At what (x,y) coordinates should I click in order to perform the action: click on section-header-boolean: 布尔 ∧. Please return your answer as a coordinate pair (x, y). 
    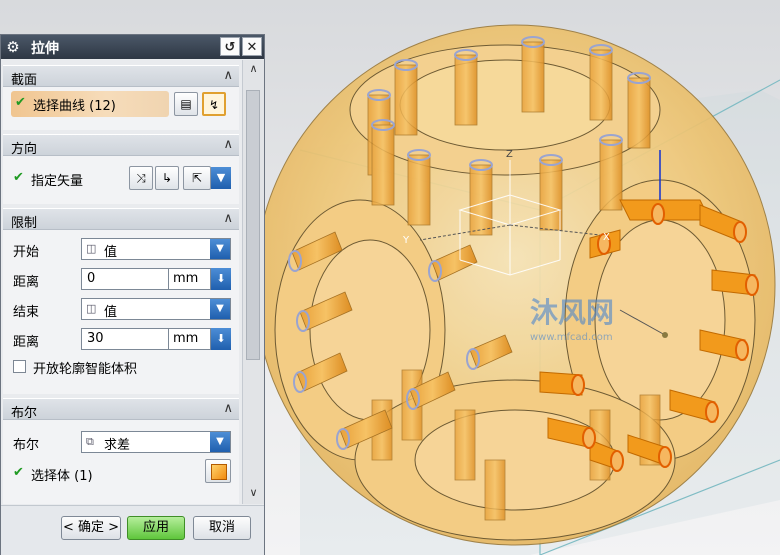
    Looking at the image, I should click on (121, 409).